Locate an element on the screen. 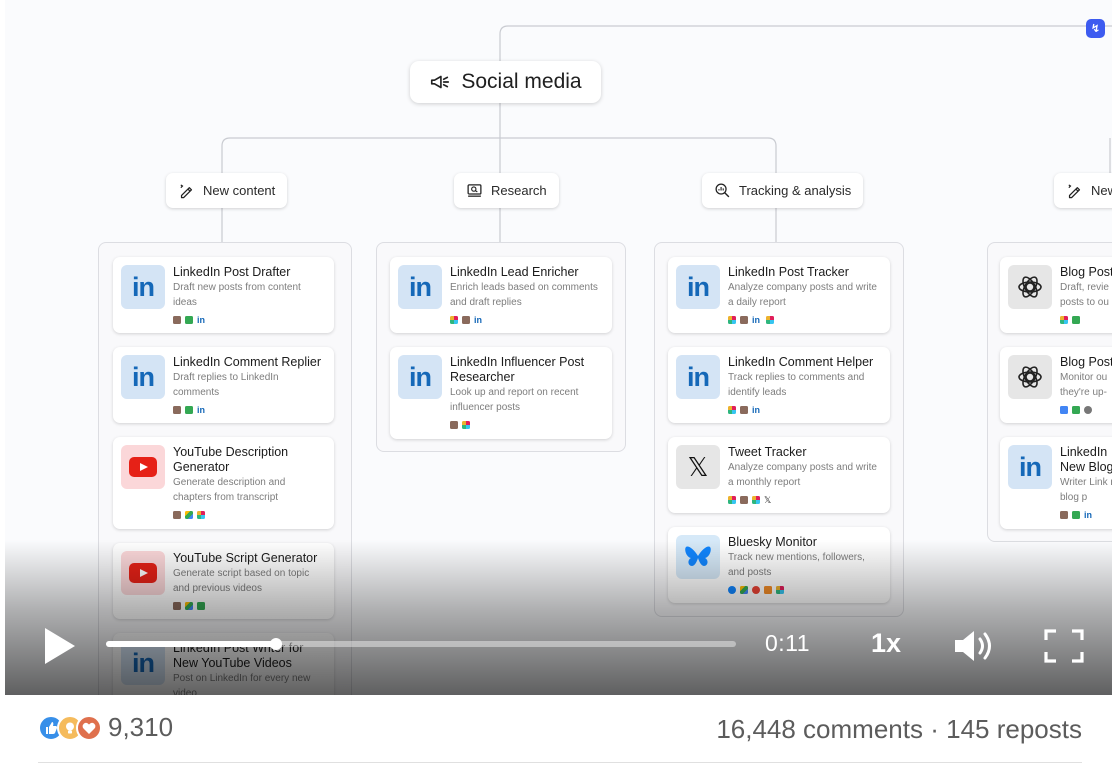 This screenshot has height=766, width=1112. reactions-summary: 9,310 is located at coordinates (105, 727).